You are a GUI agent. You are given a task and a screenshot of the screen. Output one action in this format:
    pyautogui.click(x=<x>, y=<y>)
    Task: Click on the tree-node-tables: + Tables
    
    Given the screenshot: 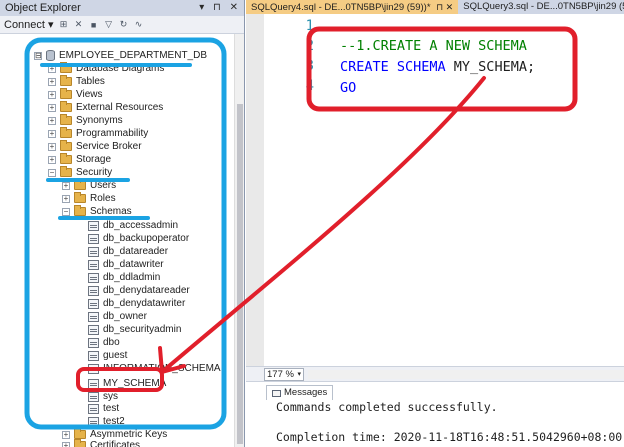 What is the action you would take?
    pyautogui.click(x=76, y=81)
    